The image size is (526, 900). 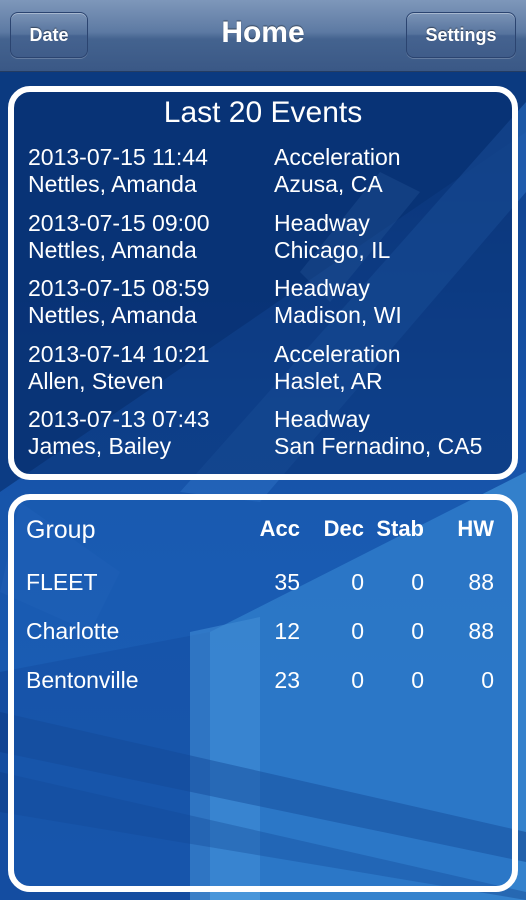 I want to click on group-name: FLEET, so click(x=62, y=582).